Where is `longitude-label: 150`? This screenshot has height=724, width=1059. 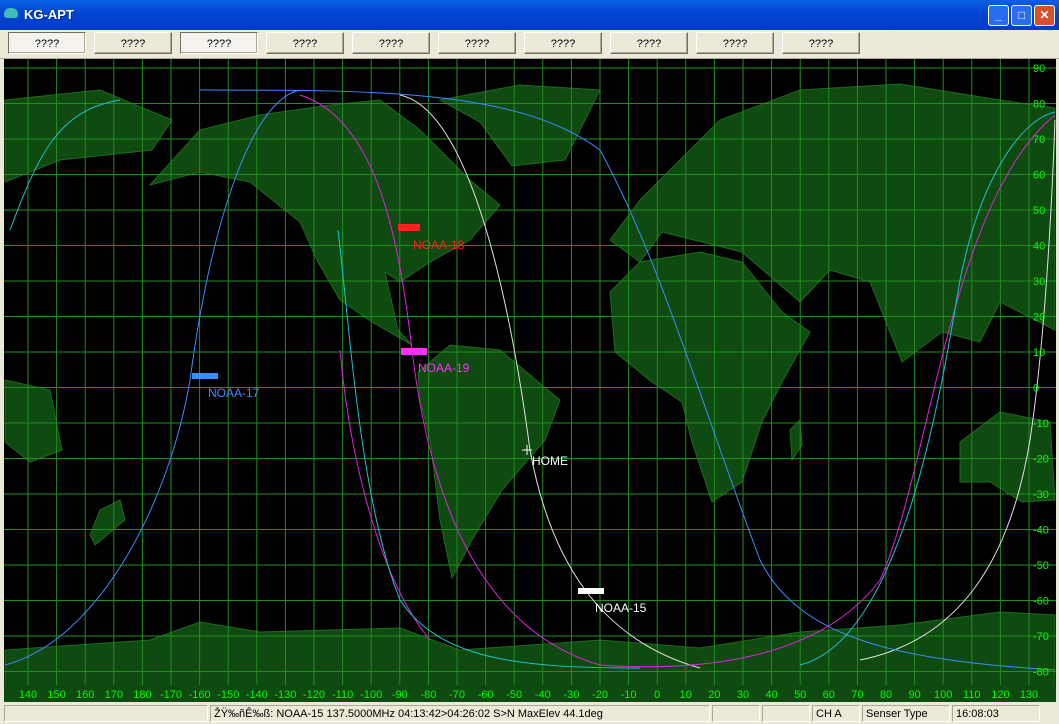 longitude-label: 150 is located at coordinates (56, 695).